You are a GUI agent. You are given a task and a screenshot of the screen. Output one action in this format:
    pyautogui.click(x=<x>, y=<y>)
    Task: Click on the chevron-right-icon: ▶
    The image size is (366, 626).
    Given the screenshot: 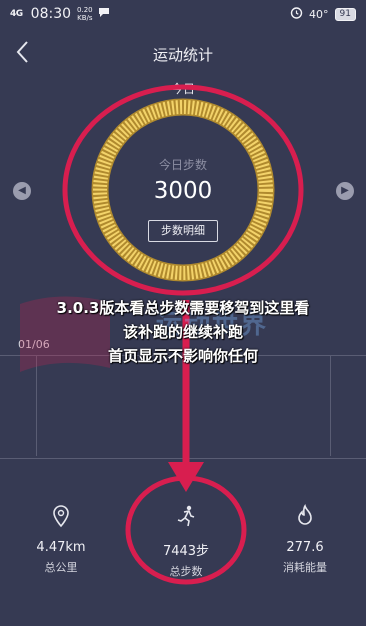 What is the action you would take?
    pyautogui.click(x=345, y=190)
    